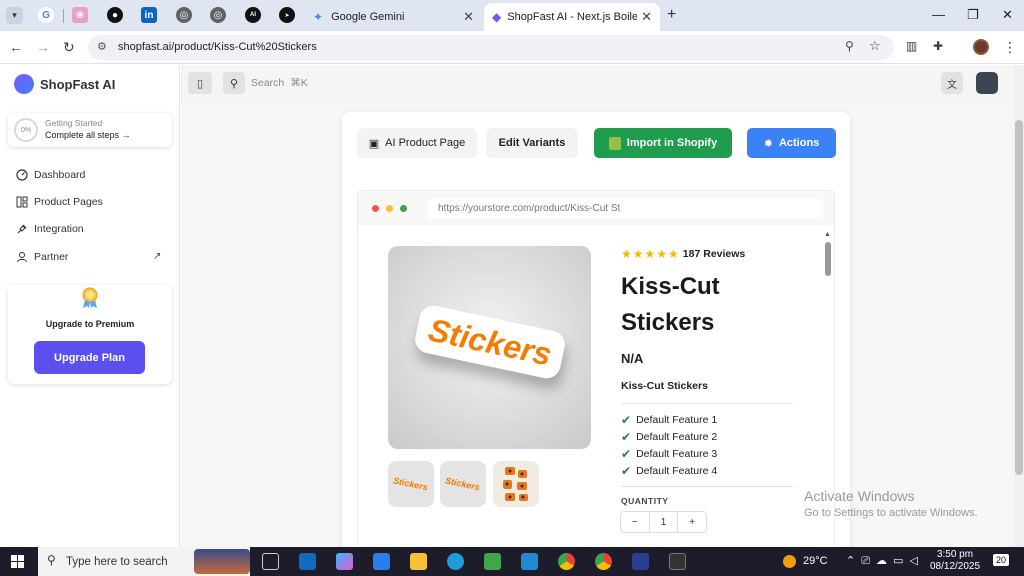 This screenshot has height=576, width=1024. I want to click on getting-started-card: 0% Getting Started Complete all steps →, so click(90, 130).